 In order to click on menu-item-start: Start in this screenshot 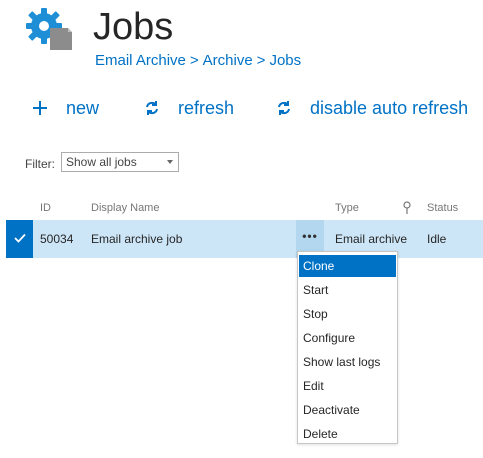, I will do `click(347, 290)`.